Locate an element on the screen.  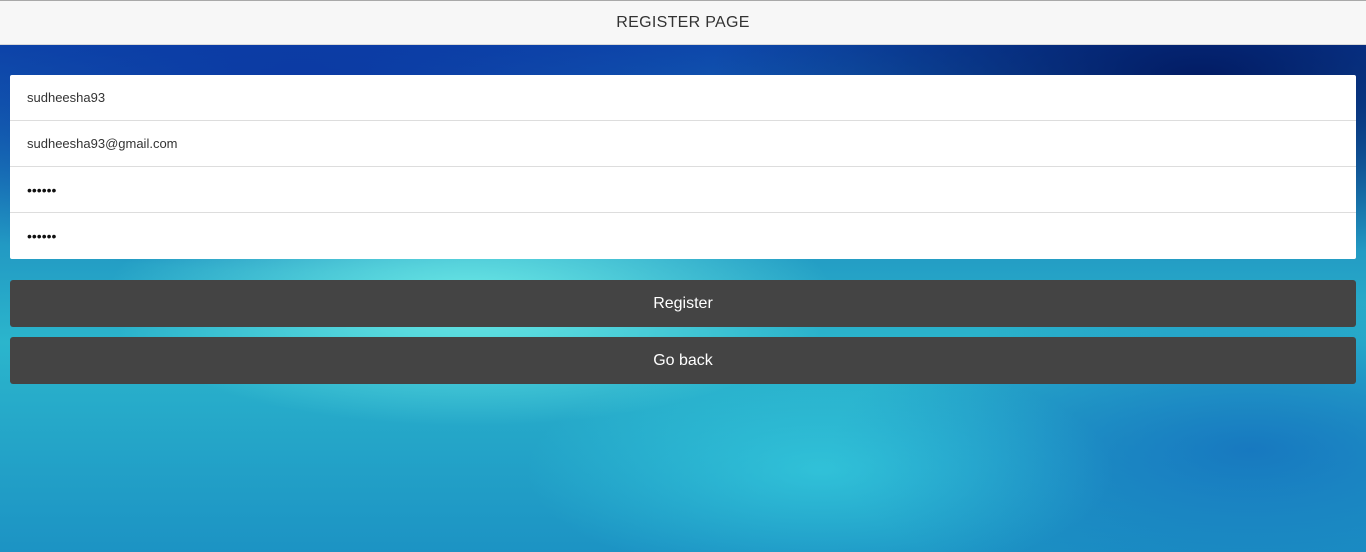
register-button: Register is located at coordinates (683, 303).